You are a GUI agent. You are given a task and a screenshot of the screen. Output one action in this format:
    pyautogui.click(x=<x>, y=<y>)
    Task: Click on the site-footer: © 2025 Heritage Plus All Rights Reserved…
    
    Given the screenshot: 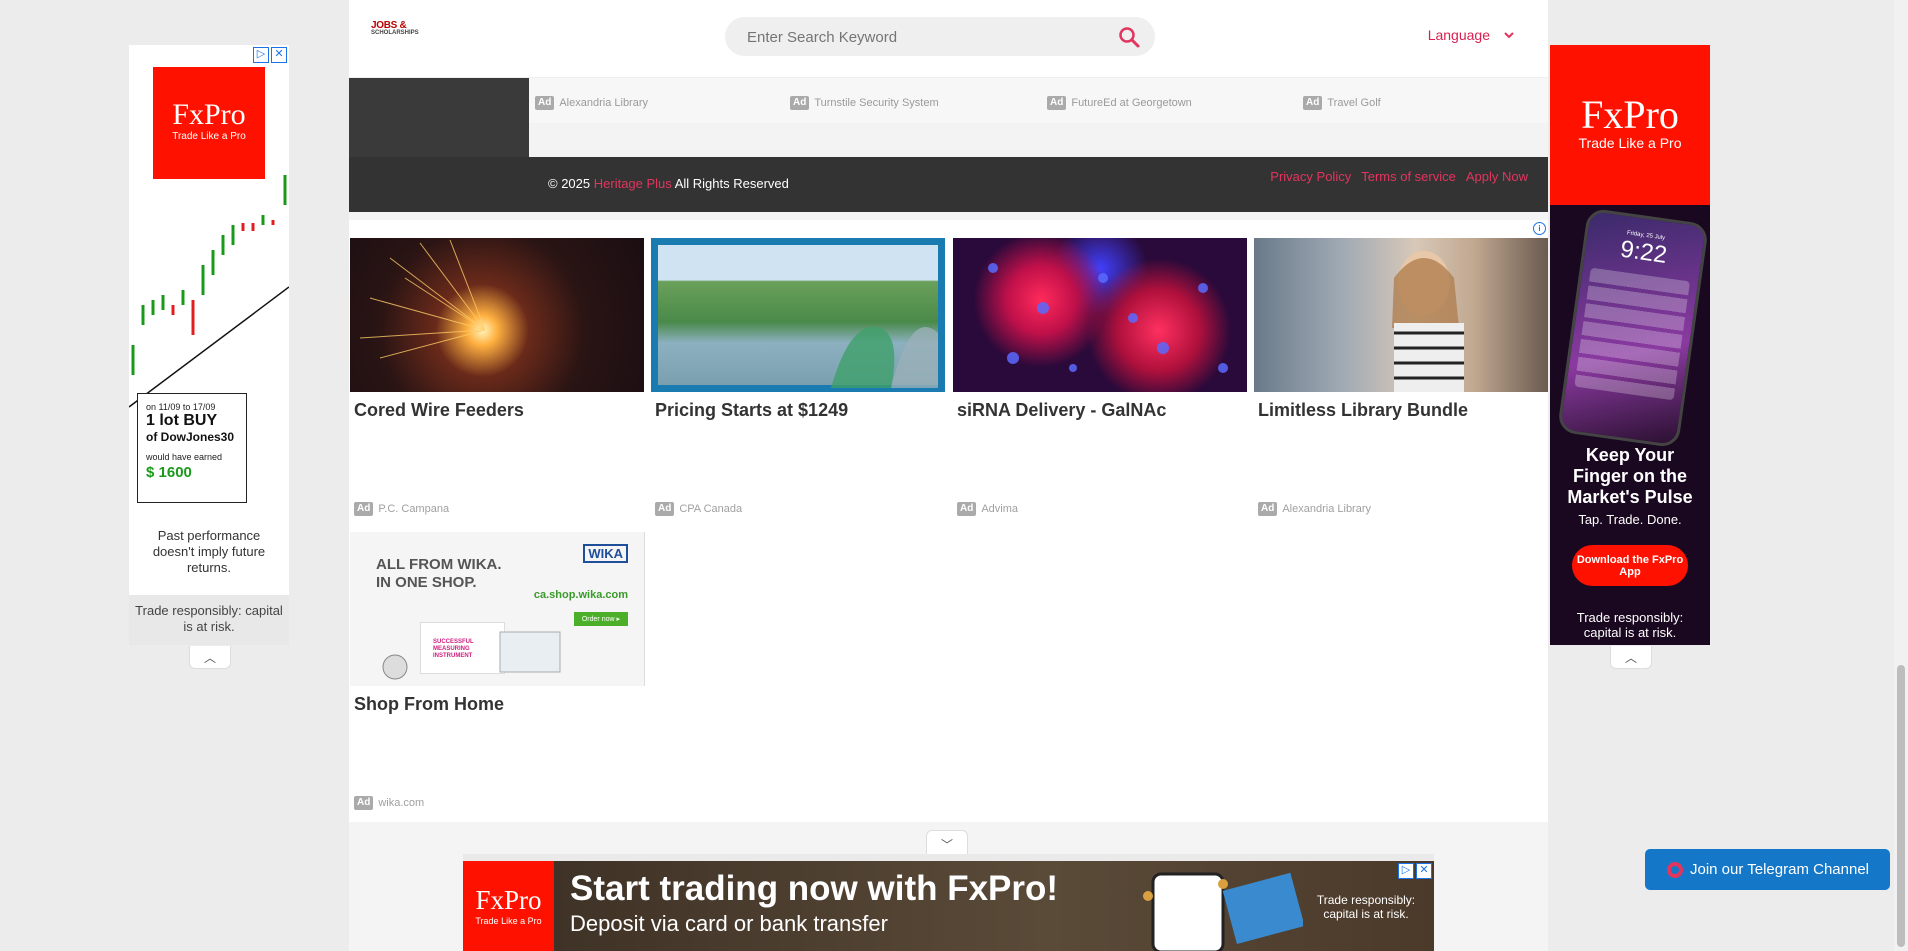 What is the action you would take?
    pyautogui.click(x=948, y=184)
    